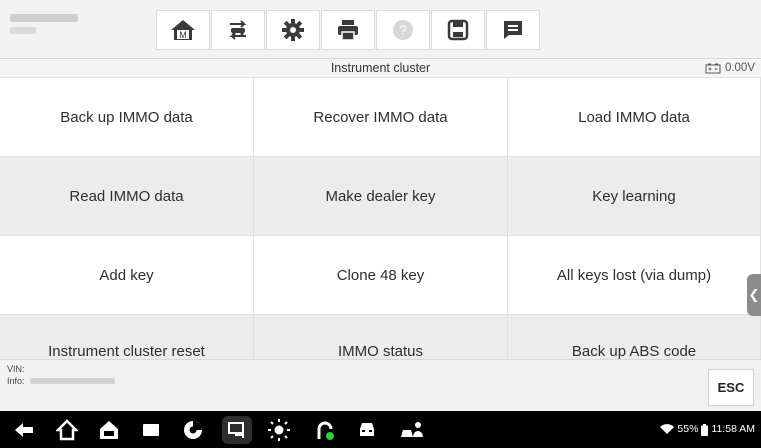 This screenshot has height=448, width=761. What do you see at coordinates (109, 430) in the screenshot?
I see `vci-home-icon` at bounding box center [109, 430].